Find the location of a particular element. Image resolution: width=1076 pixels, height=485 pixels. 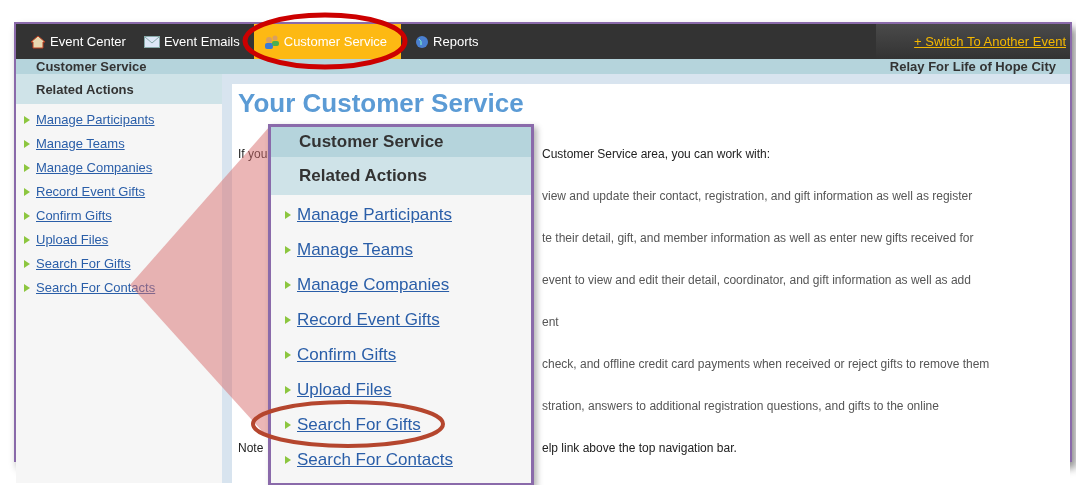

callout-link: Upload Files is located at coordinates (344, 390).